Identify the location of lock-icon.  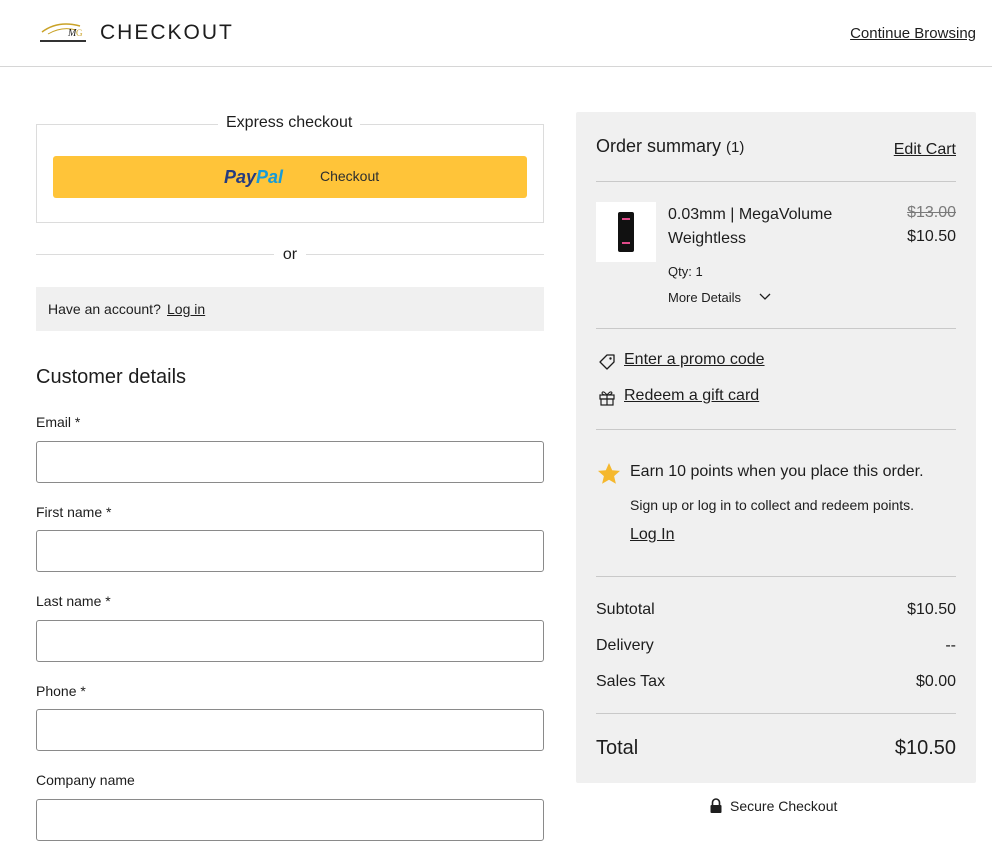
(716, 805).